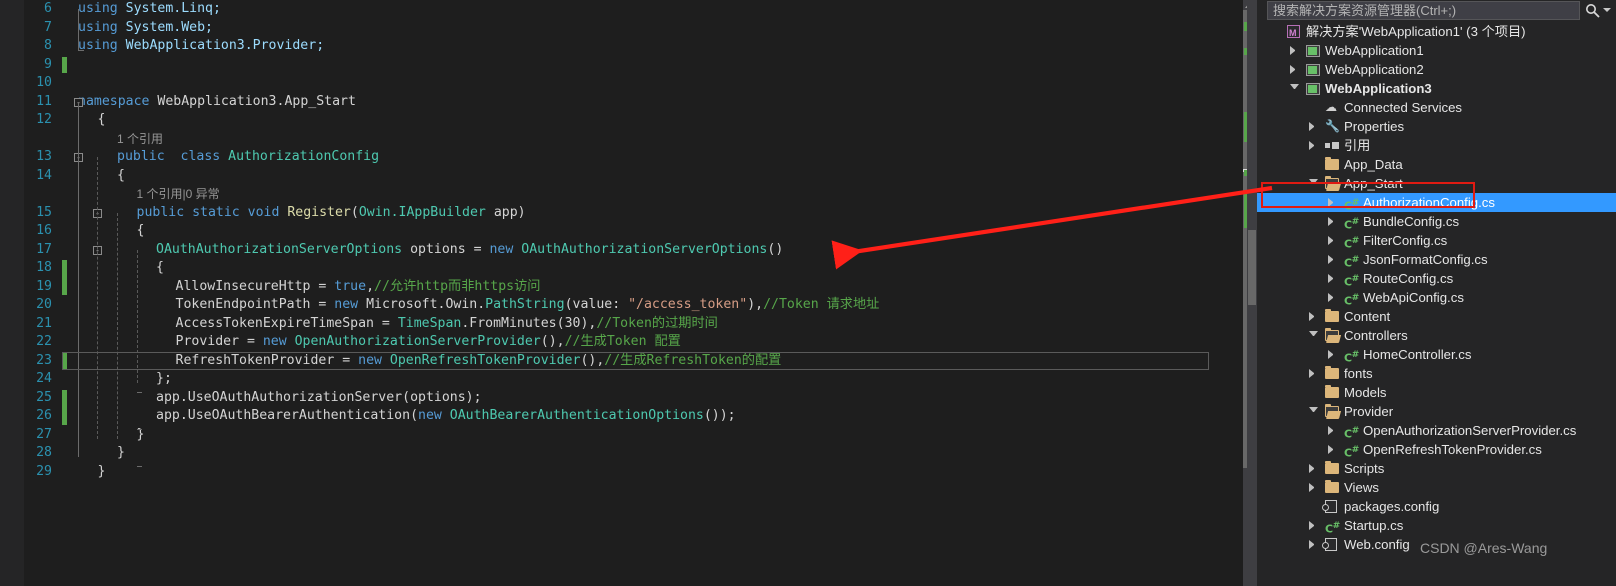 The height and width of the screenshot is (586, 1616). What do you see at coordinates (1436, 487) in the screenshot?
I see `tree-item: Views` at bounding box center [1436, 487].